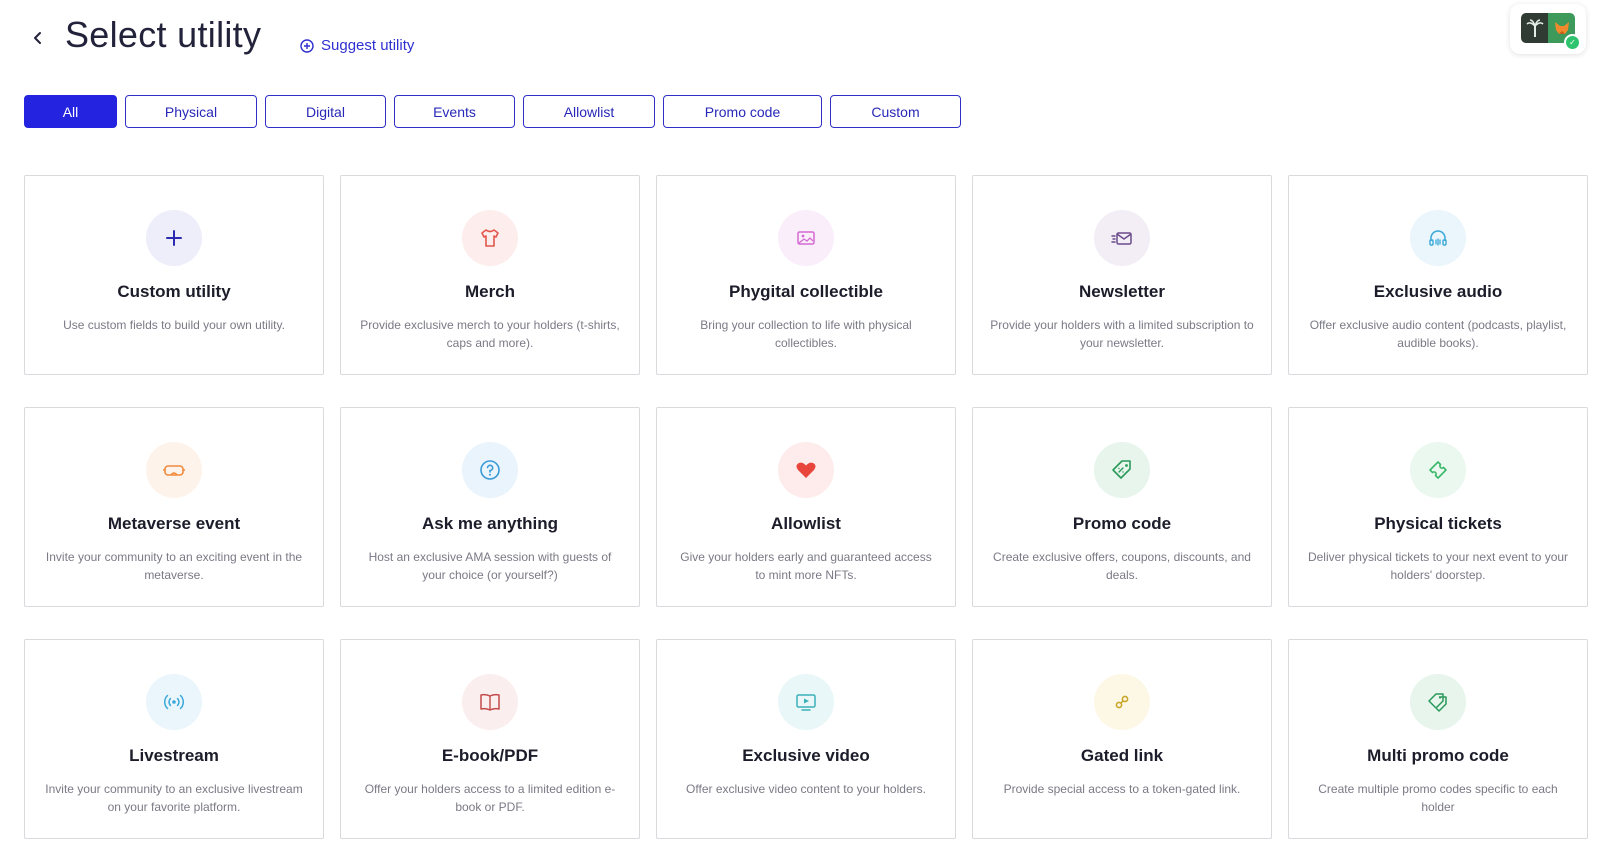 This screenshot has height=858, width=1600. I want to click on card-title: Merch, so click(490, 291).